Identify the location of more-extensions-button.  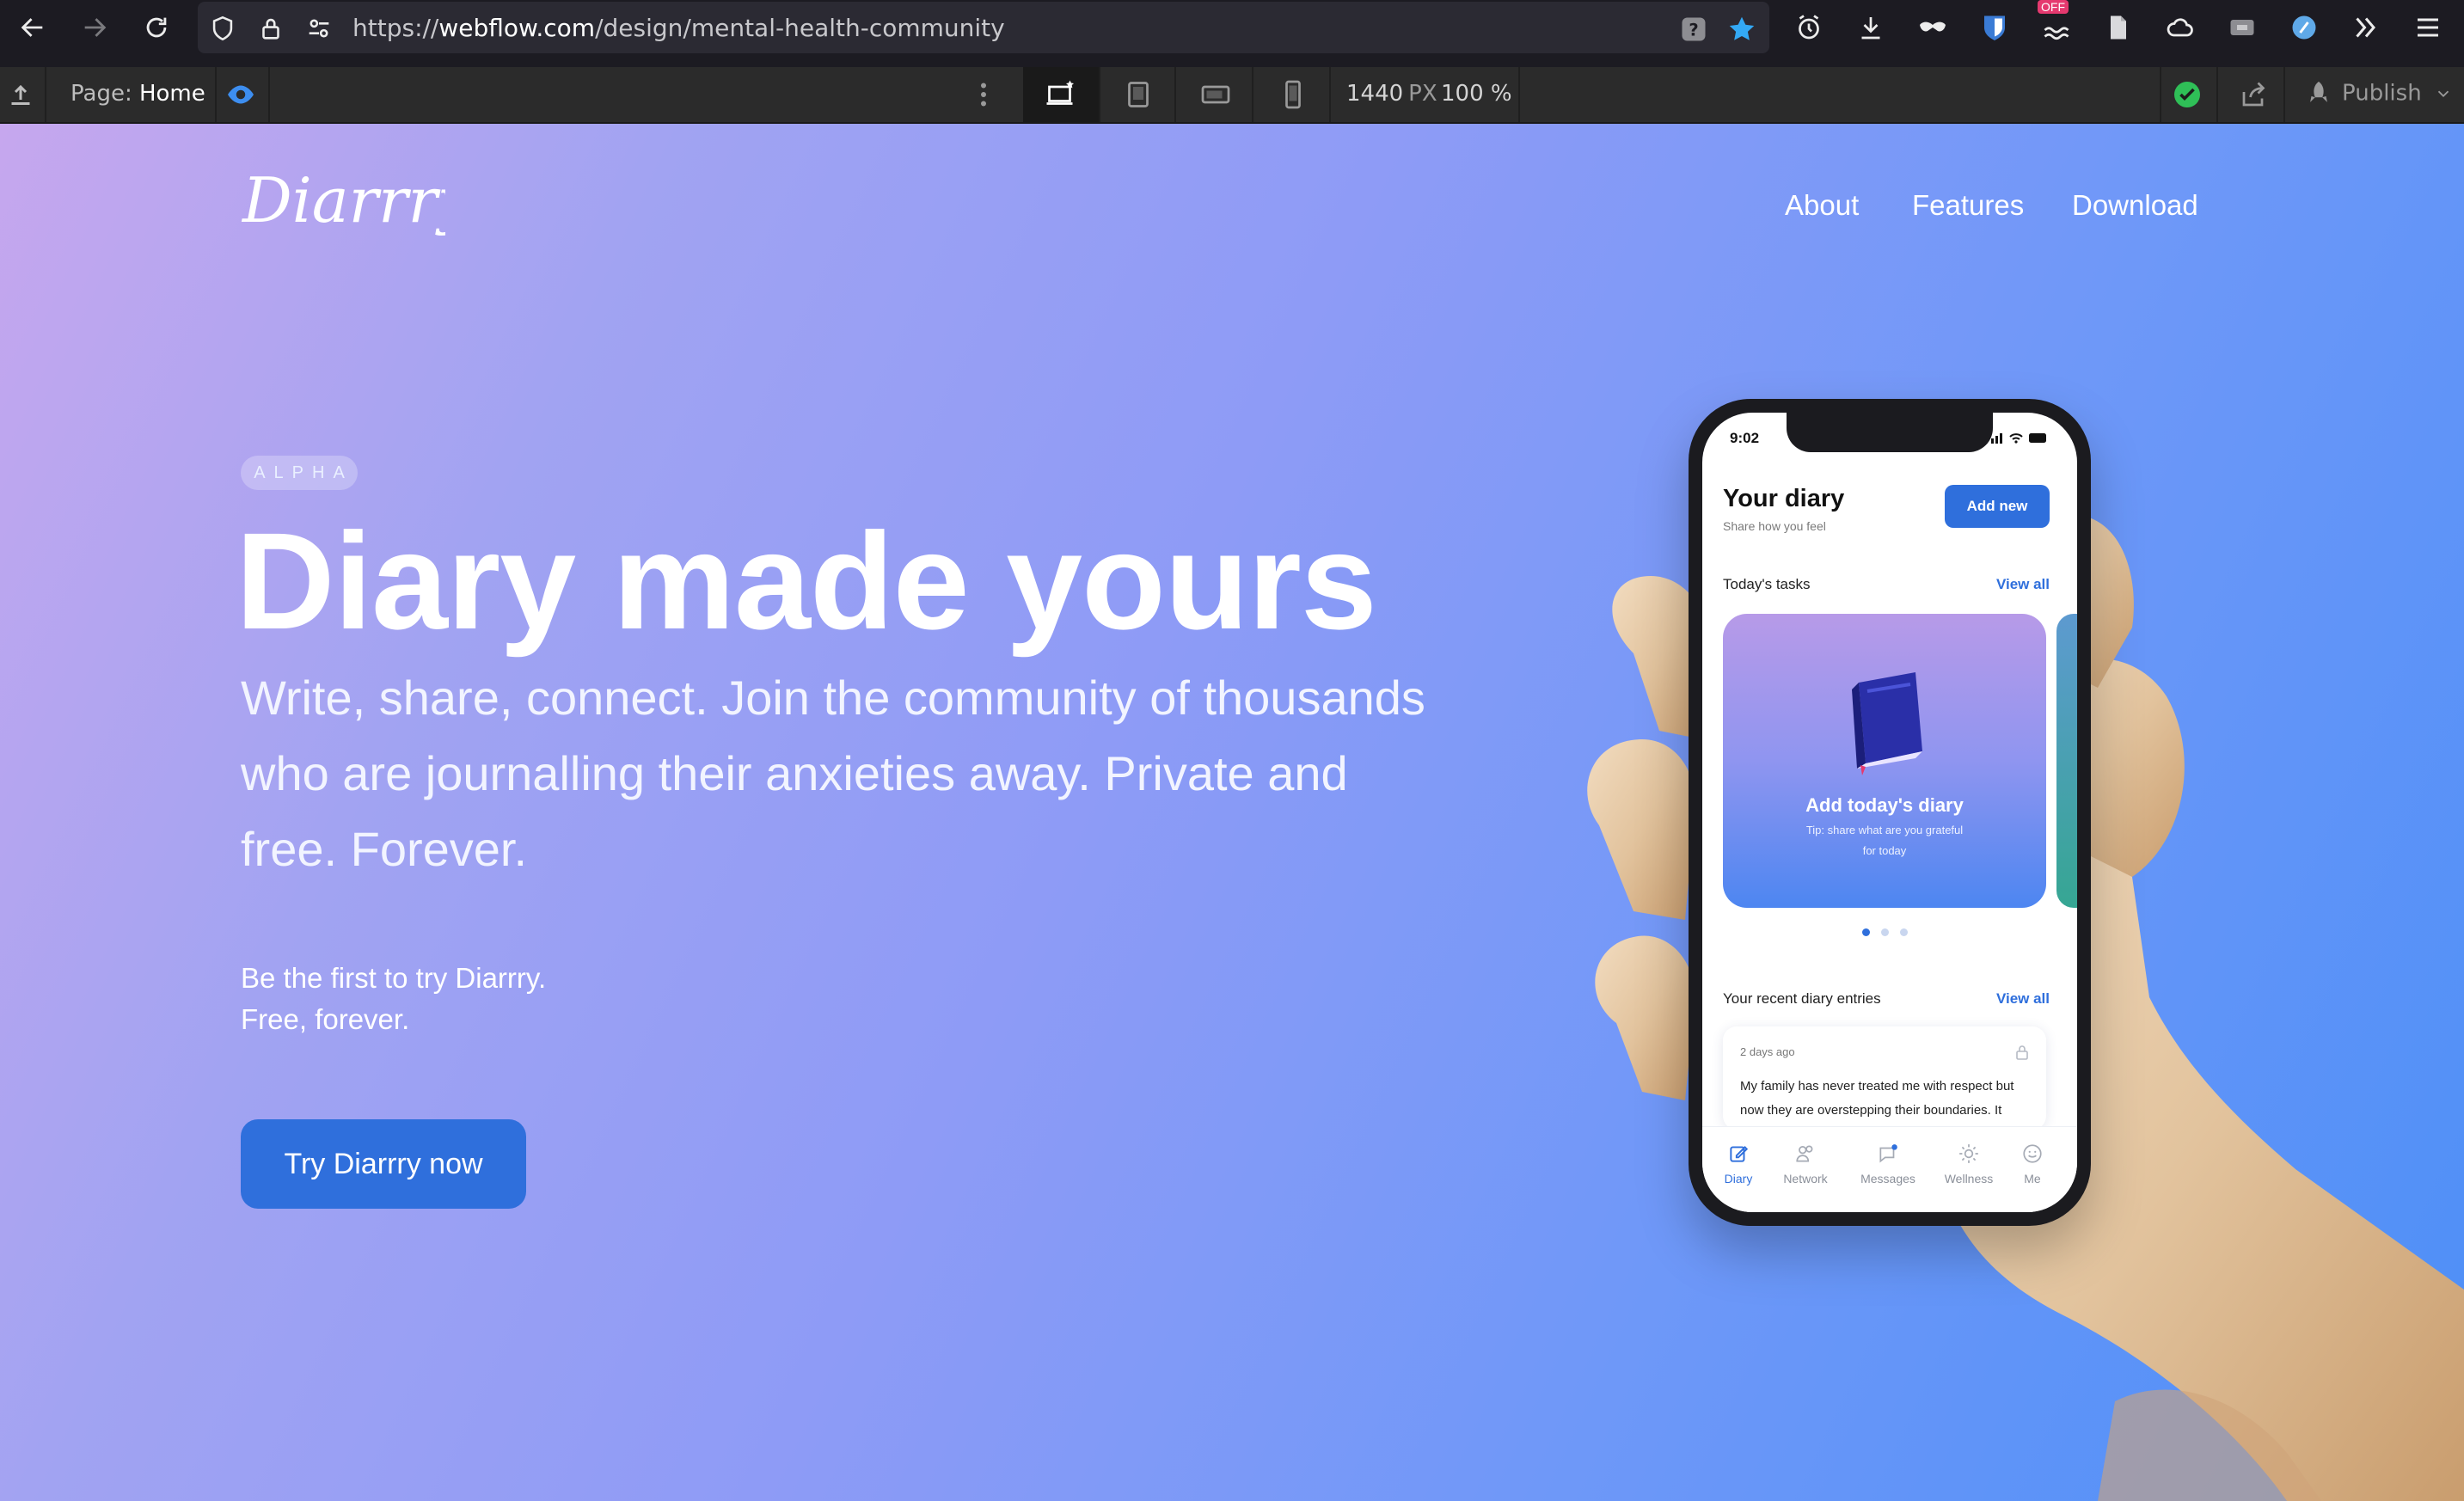
(2366, 27).